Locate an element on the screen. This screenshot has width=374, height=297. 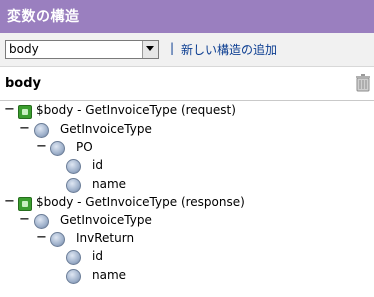
title-bar: 変数の構造 is located at coordinates (187, 16).